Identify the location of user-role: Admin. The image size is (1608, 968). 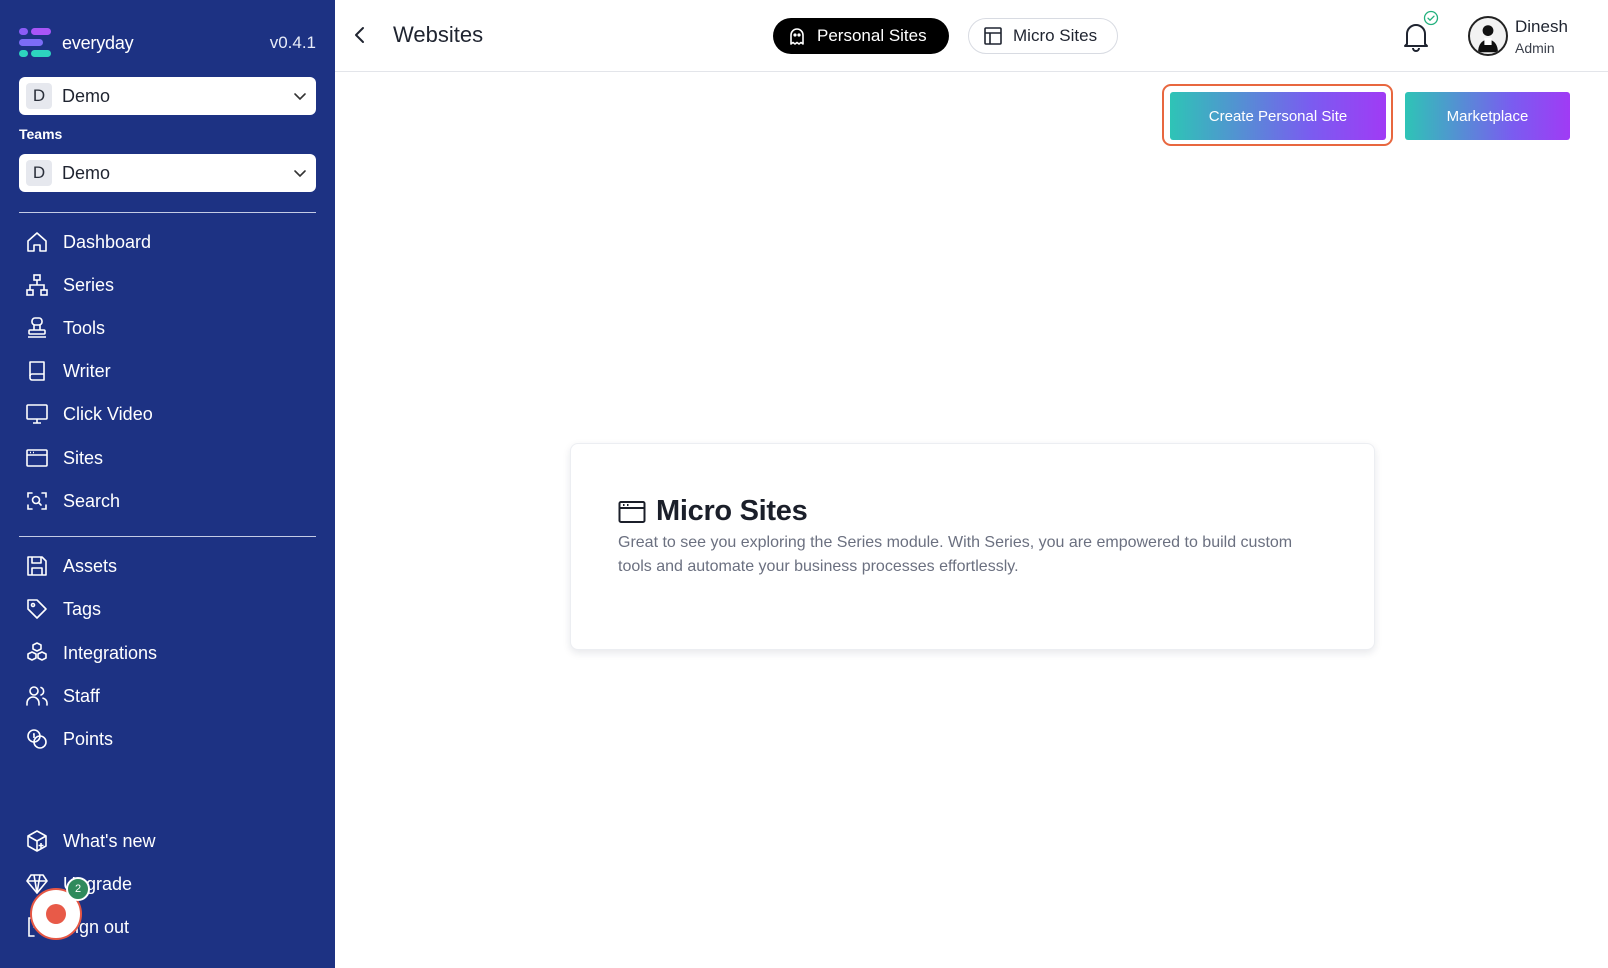
(1535, 48).